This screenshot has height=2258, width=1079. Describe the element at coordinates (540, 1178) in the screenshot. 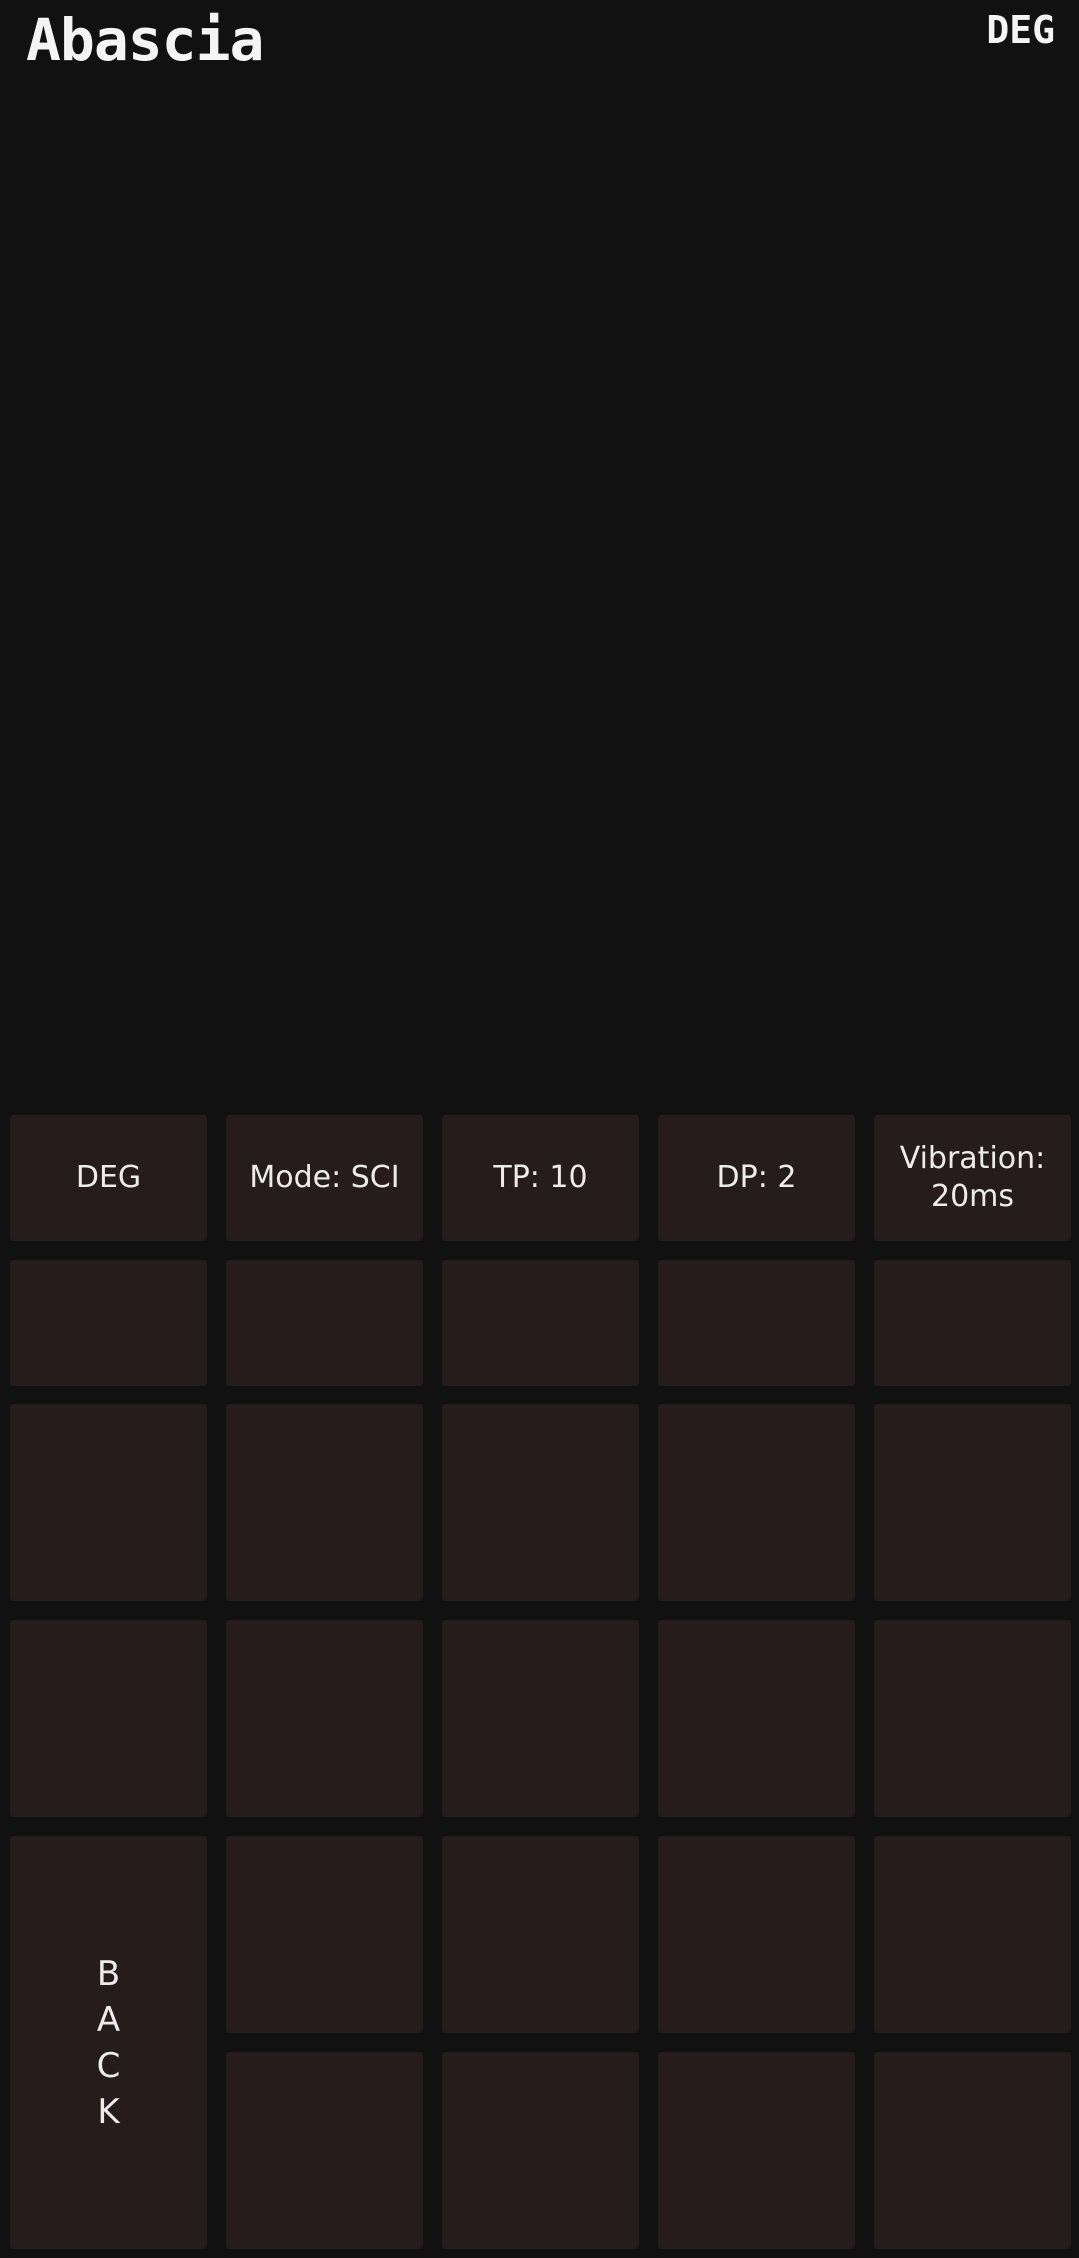

I see `tp-button: TP: 10` at that location.